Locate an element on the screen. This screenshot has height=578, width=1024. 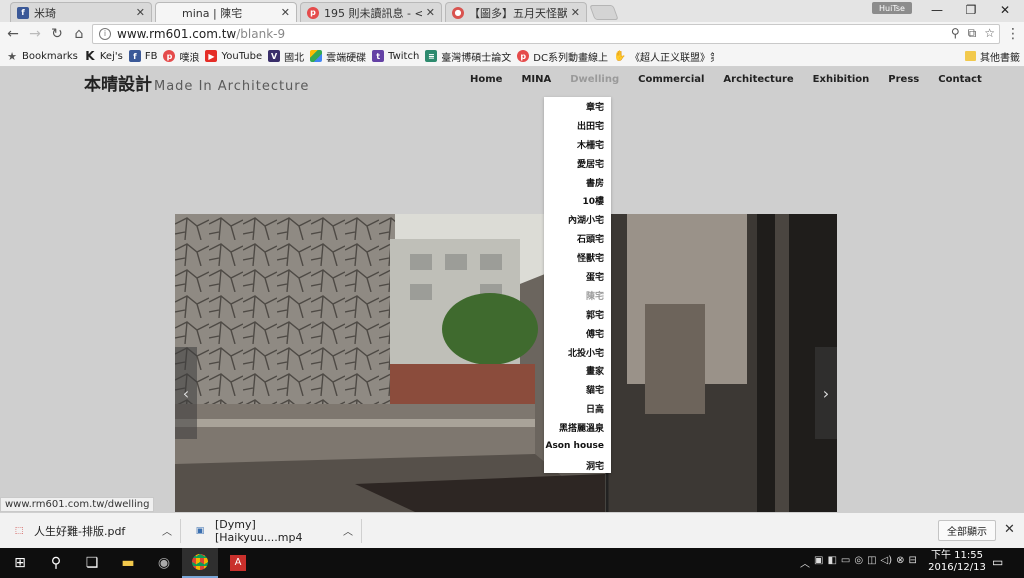
tray-app-icon: ⊗ is located at coordinates (900, 562).